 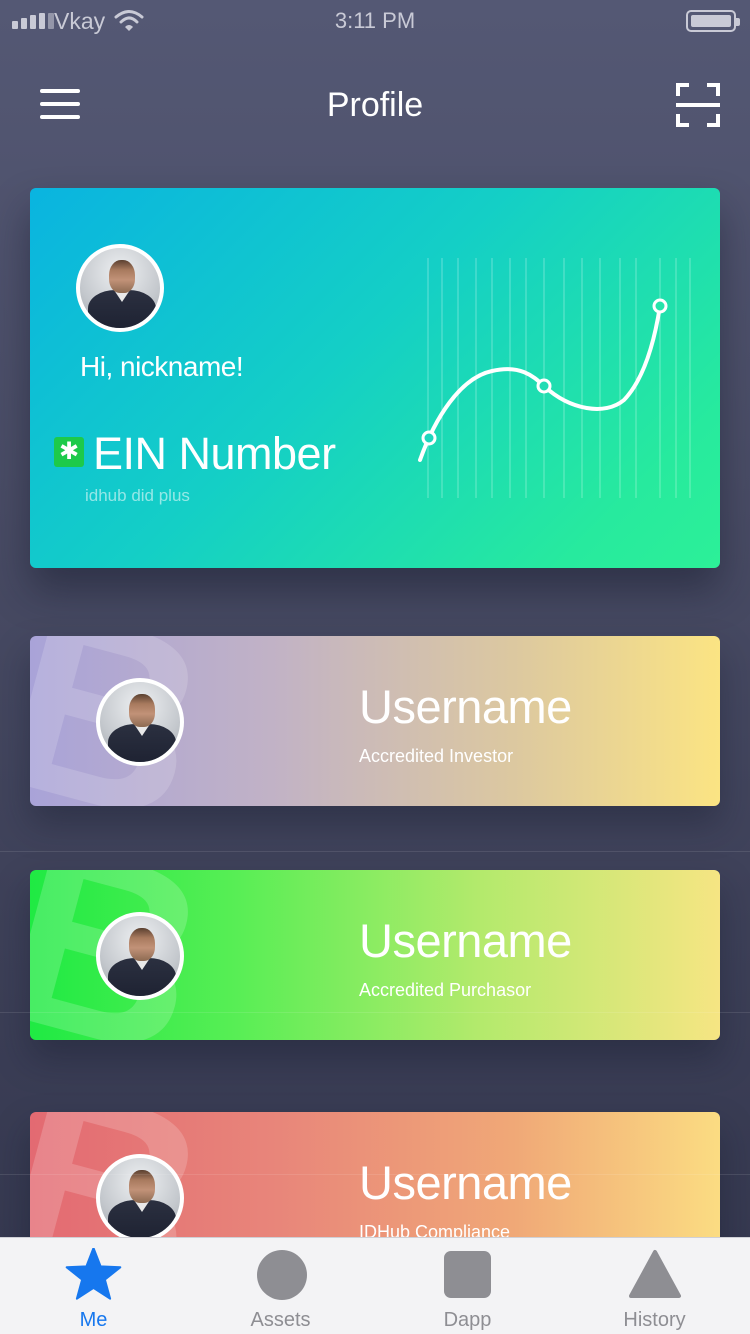 What do you see at coordinates (655, 1274) in the screenshot?
I see `triangle-icon` at bounding box center [655, 1274].